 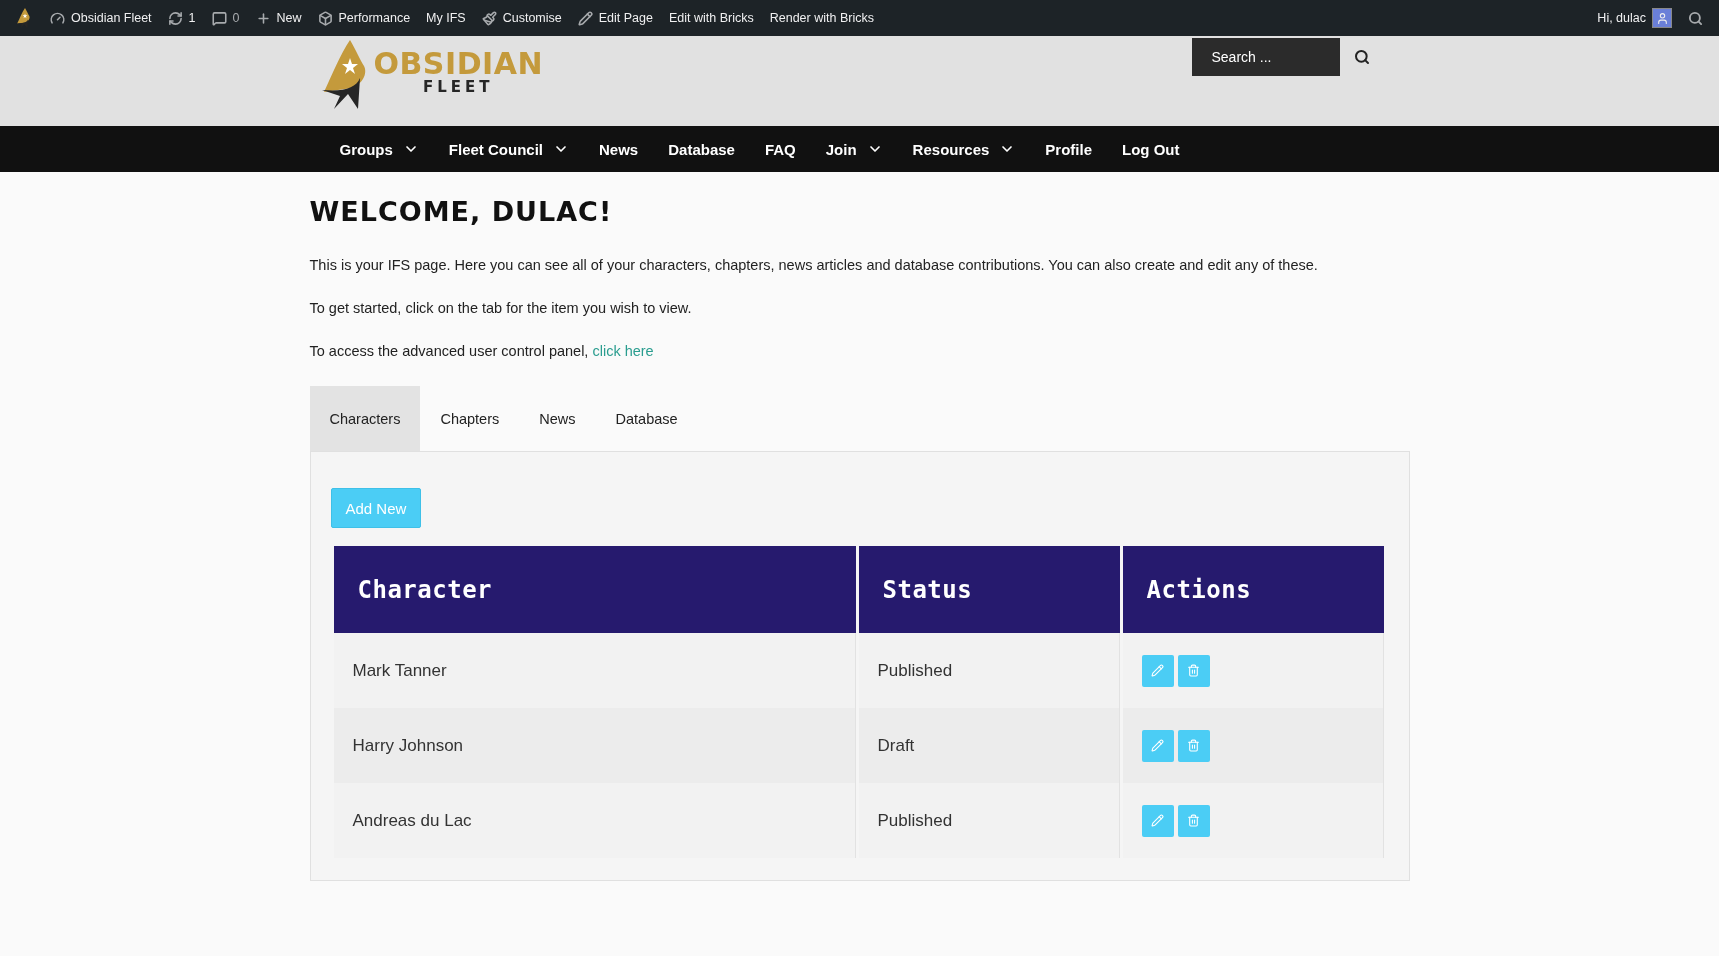 I want to click on plus-icon, so click(x=263, y=18).